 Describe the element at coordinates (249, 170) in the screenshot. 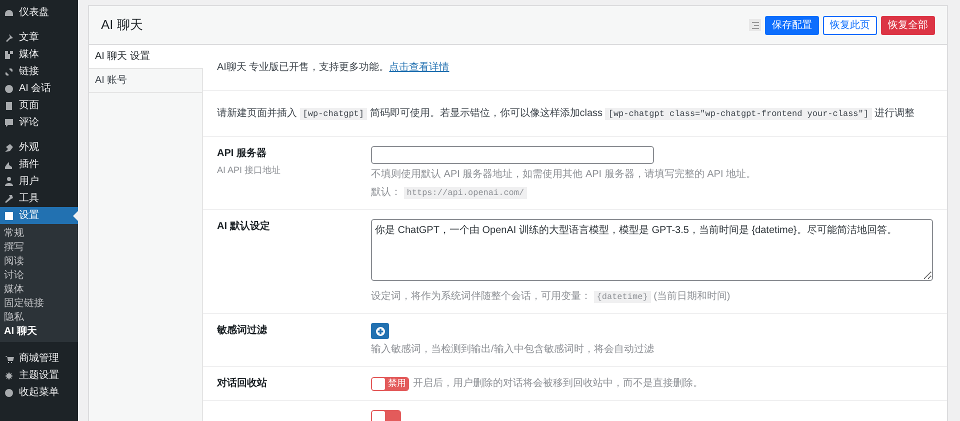

I see `field-description: AI API 接口地址` at that location.